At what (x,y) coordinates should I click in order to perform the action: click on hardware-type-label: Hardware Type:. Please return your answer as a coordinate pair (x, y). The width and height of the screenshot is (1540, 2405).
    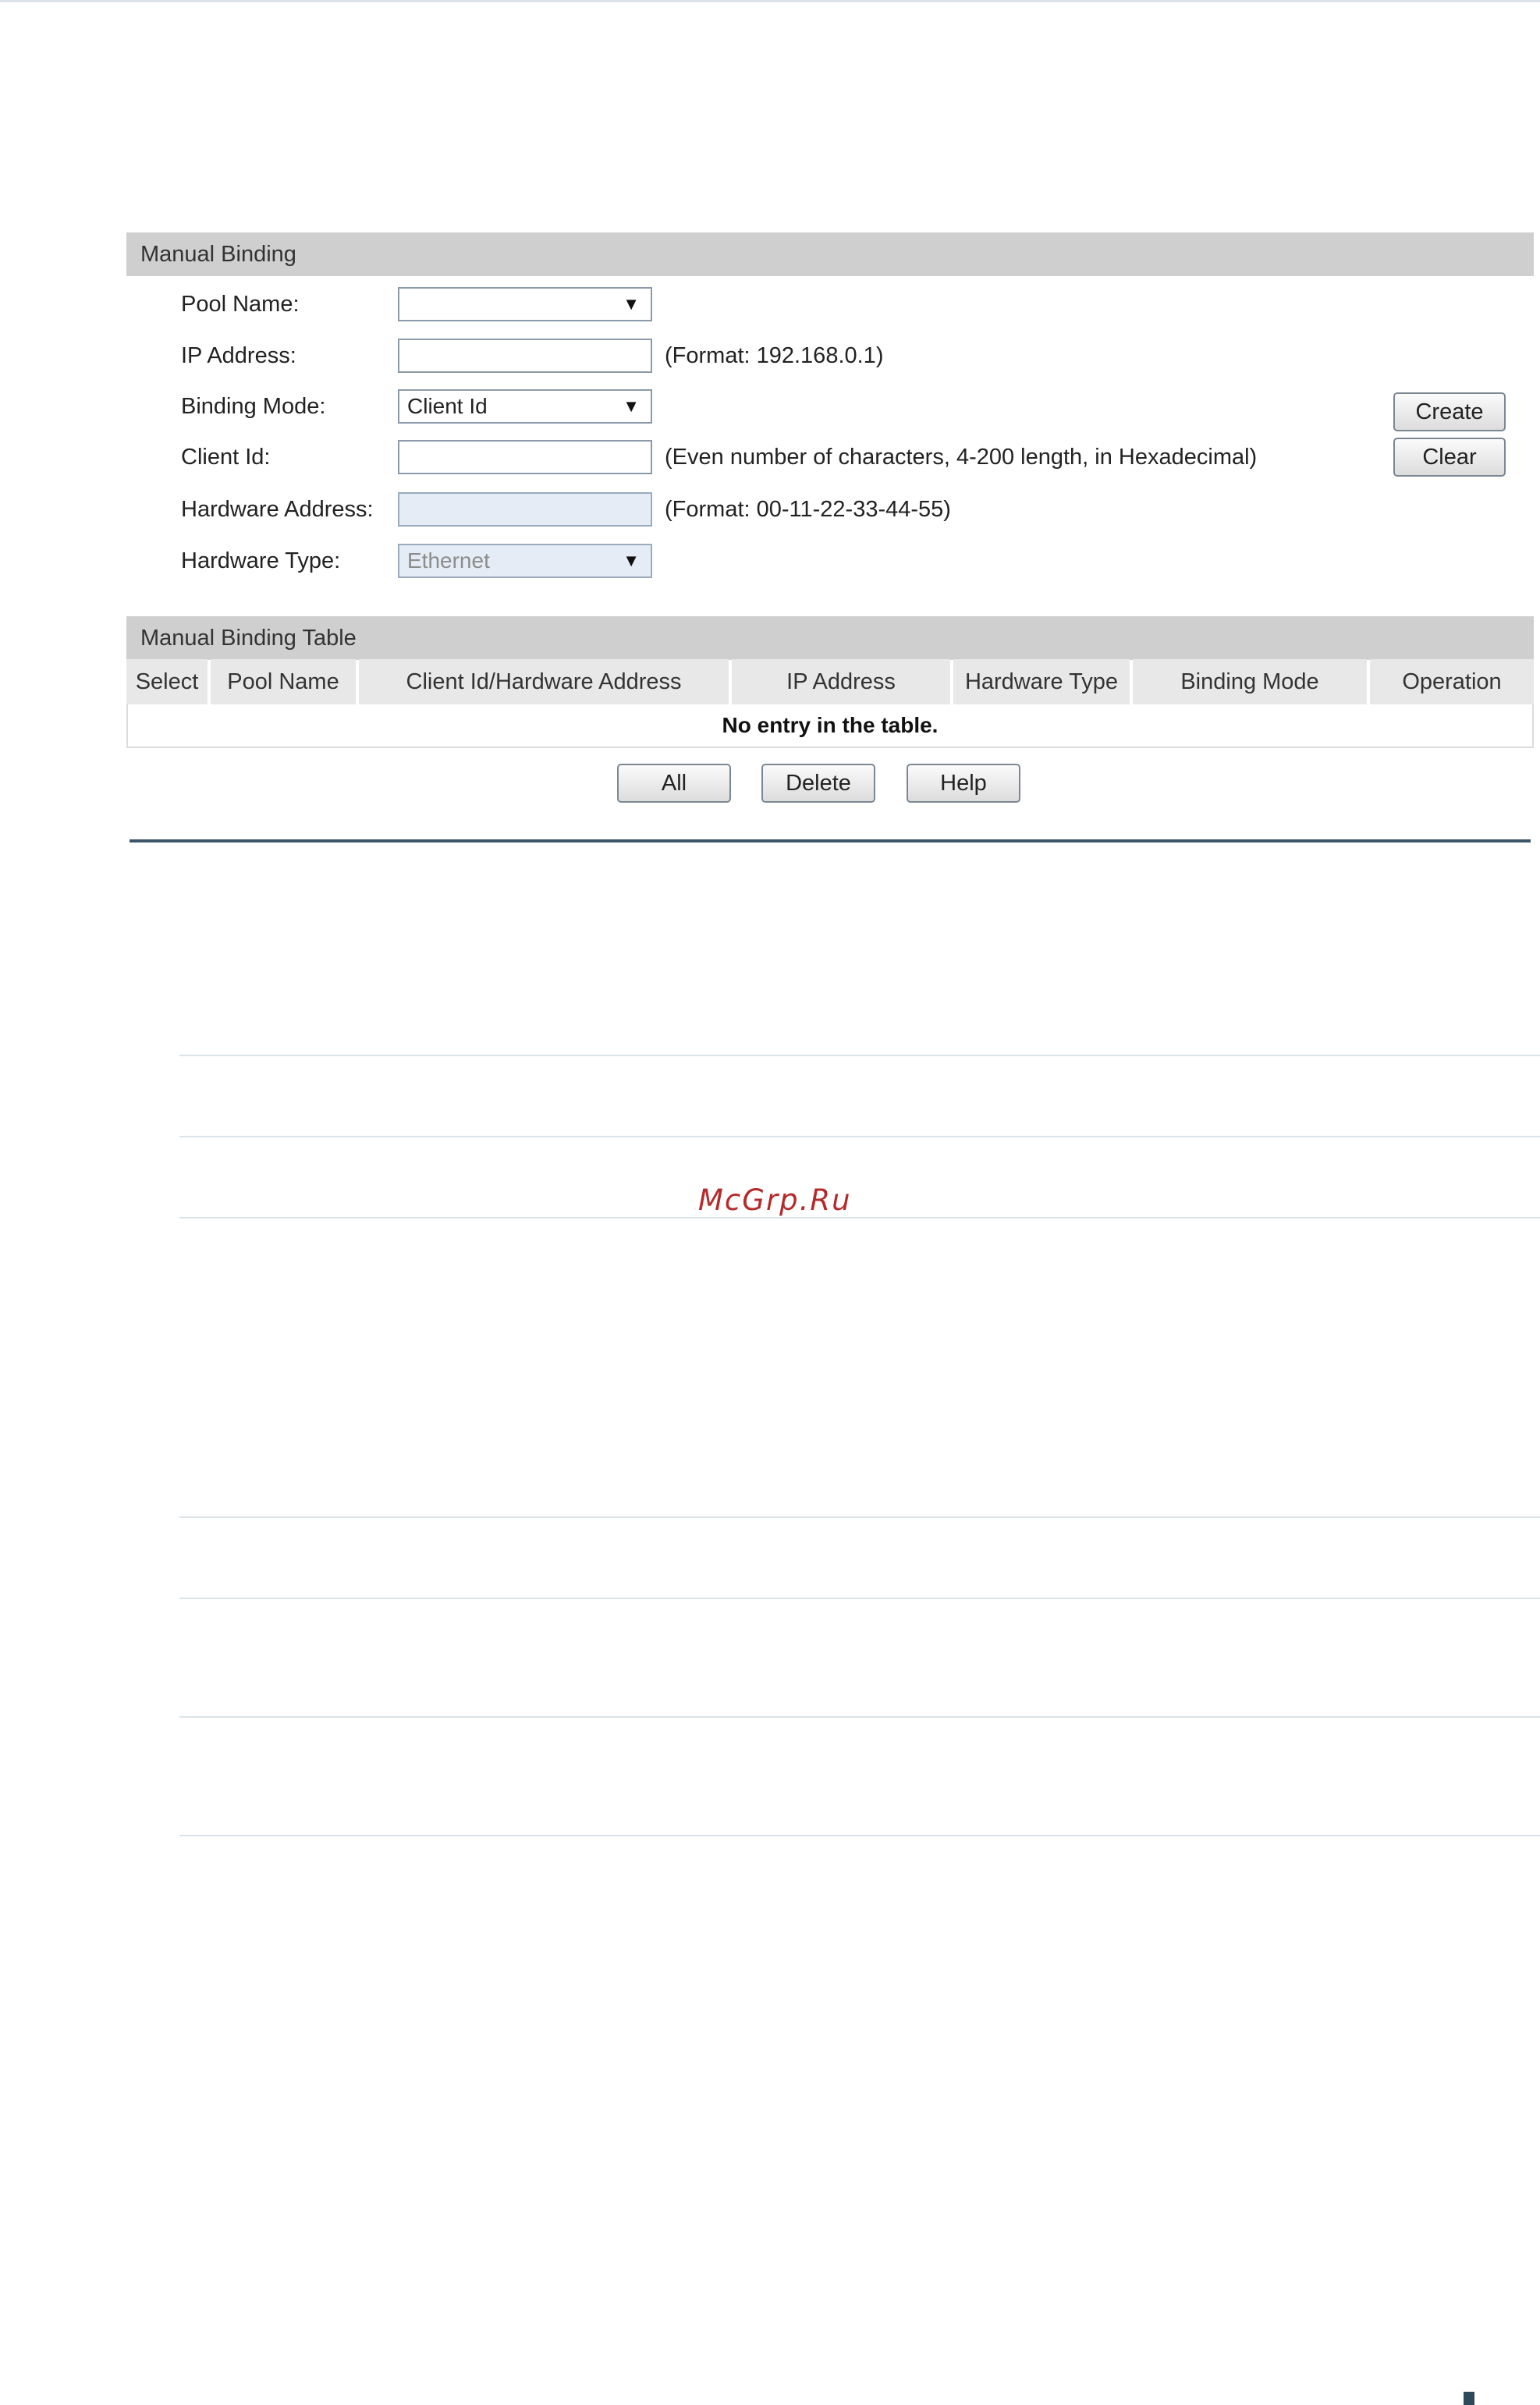
    Looking at the image, I should click on (261, 560).